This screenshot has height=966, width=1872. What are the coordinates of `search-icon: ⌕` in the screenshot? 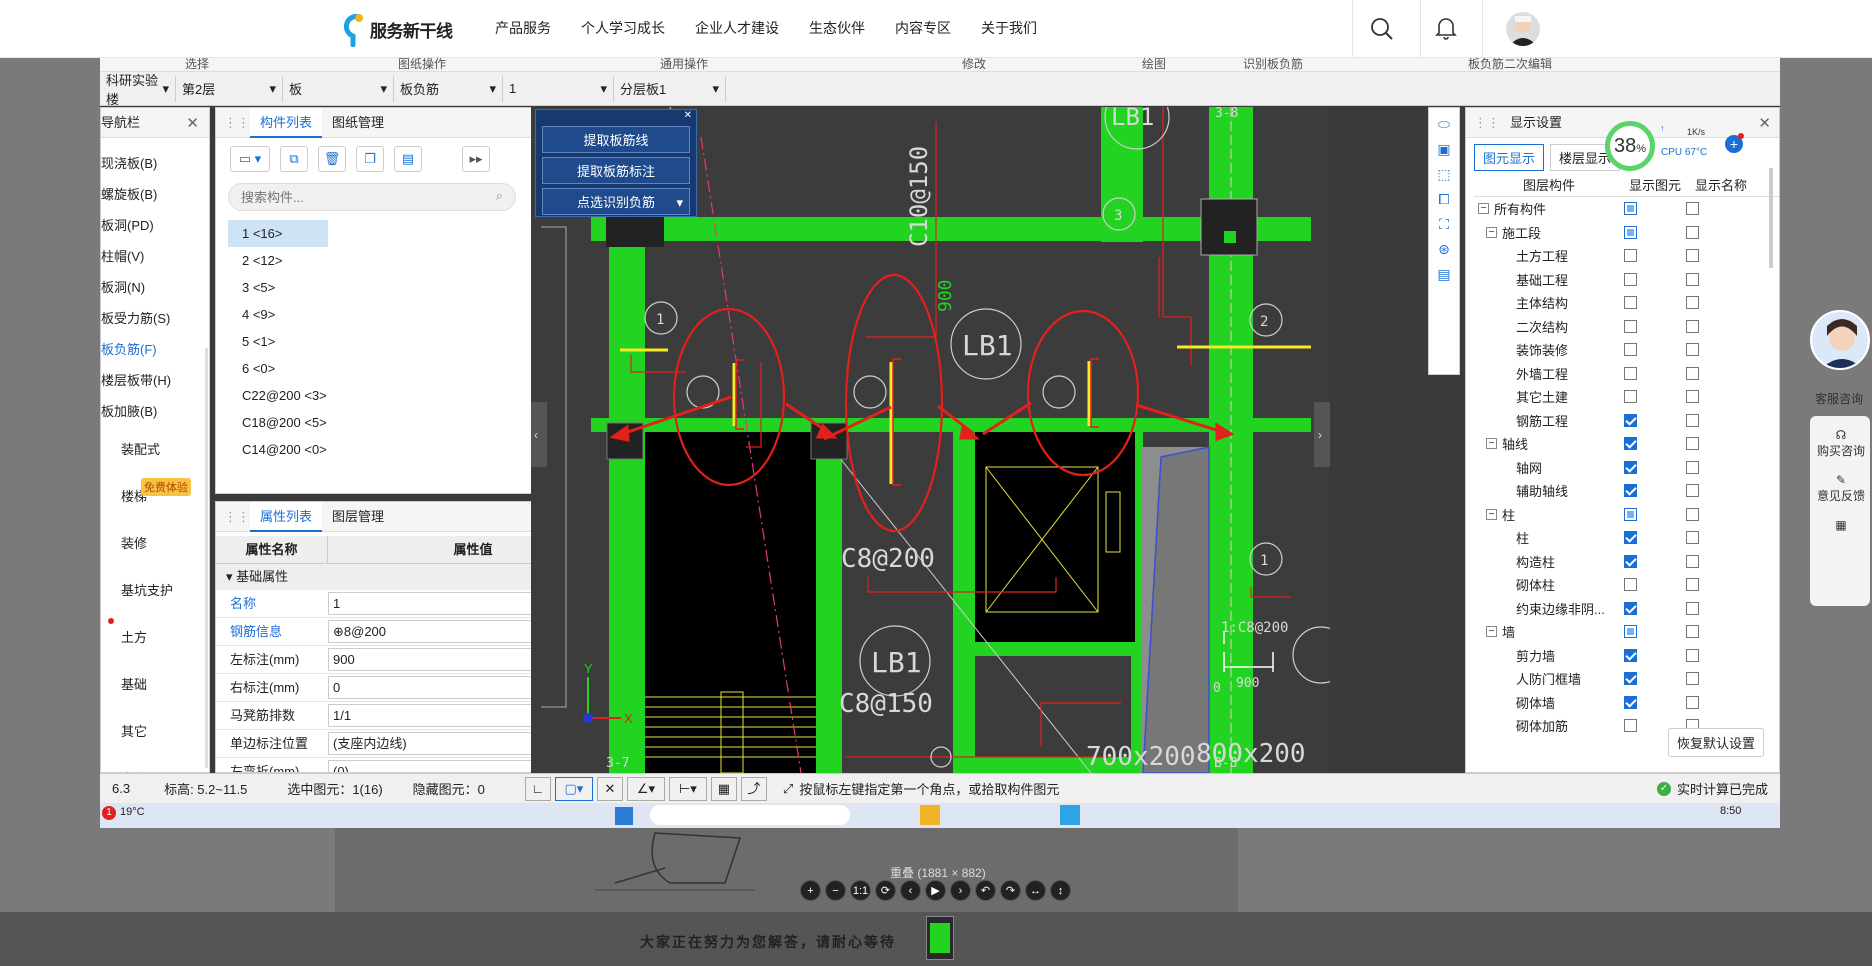 It's located at (499, 196).